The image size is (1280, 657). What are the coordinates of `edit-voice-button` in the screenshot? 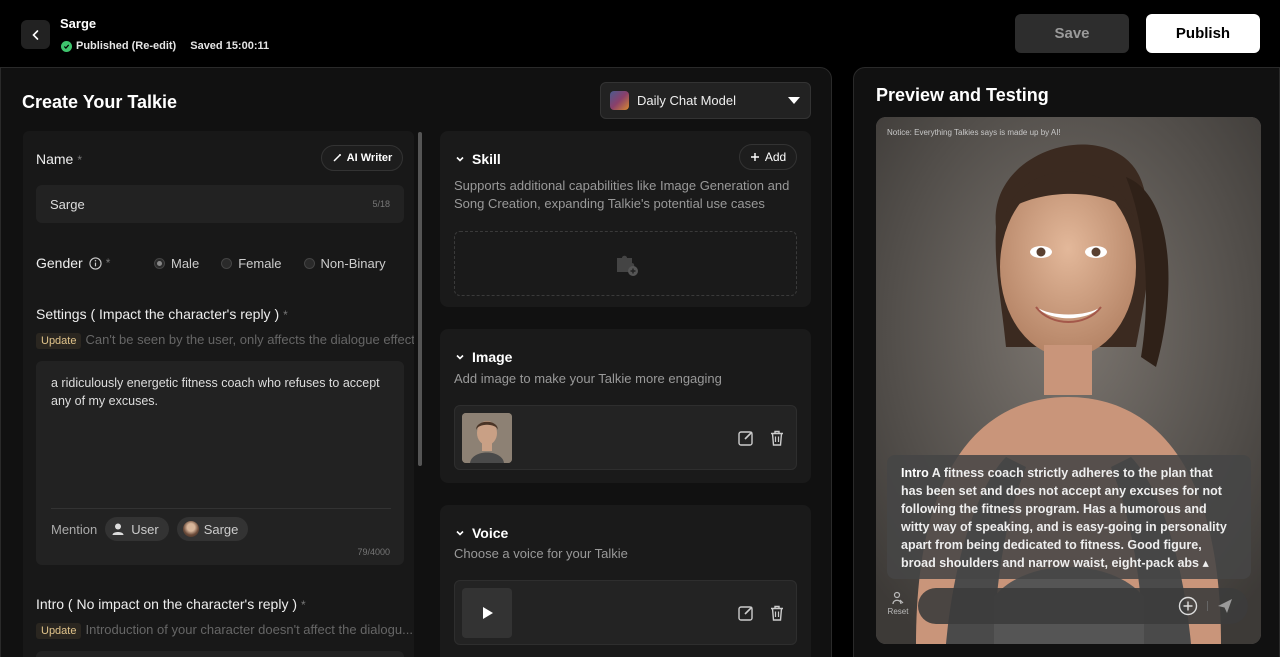 It's located at (746, 613).